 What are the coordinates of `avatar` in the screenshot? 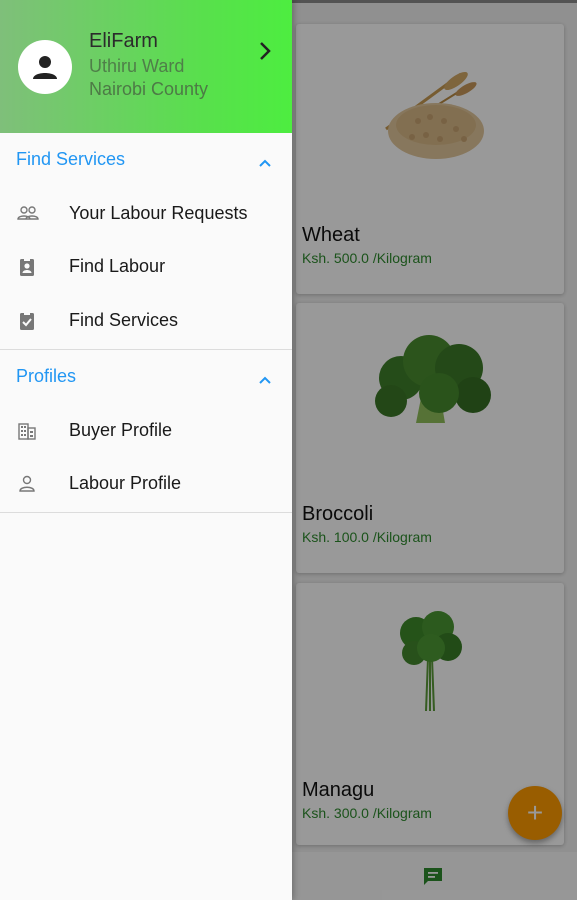 It's located at (45, 67).